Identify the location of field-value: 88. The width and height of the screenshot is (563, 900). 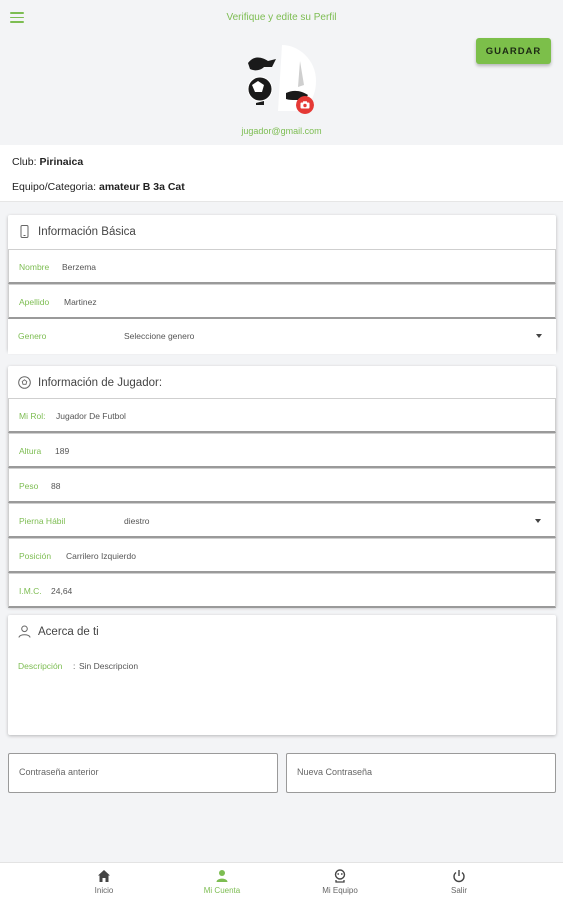
(56, 486).